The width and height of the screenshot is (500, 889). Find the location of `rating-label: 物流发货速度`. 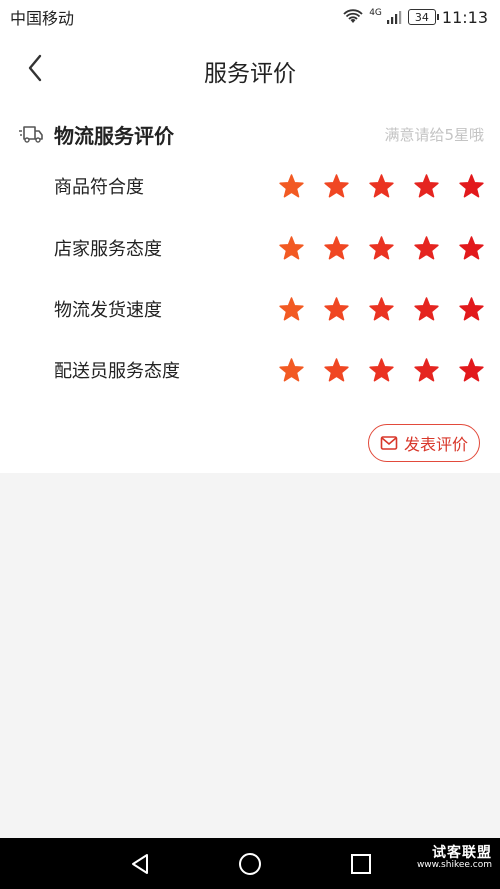

rating-label: 物流发货速度 is located at coordinates (108, 310).